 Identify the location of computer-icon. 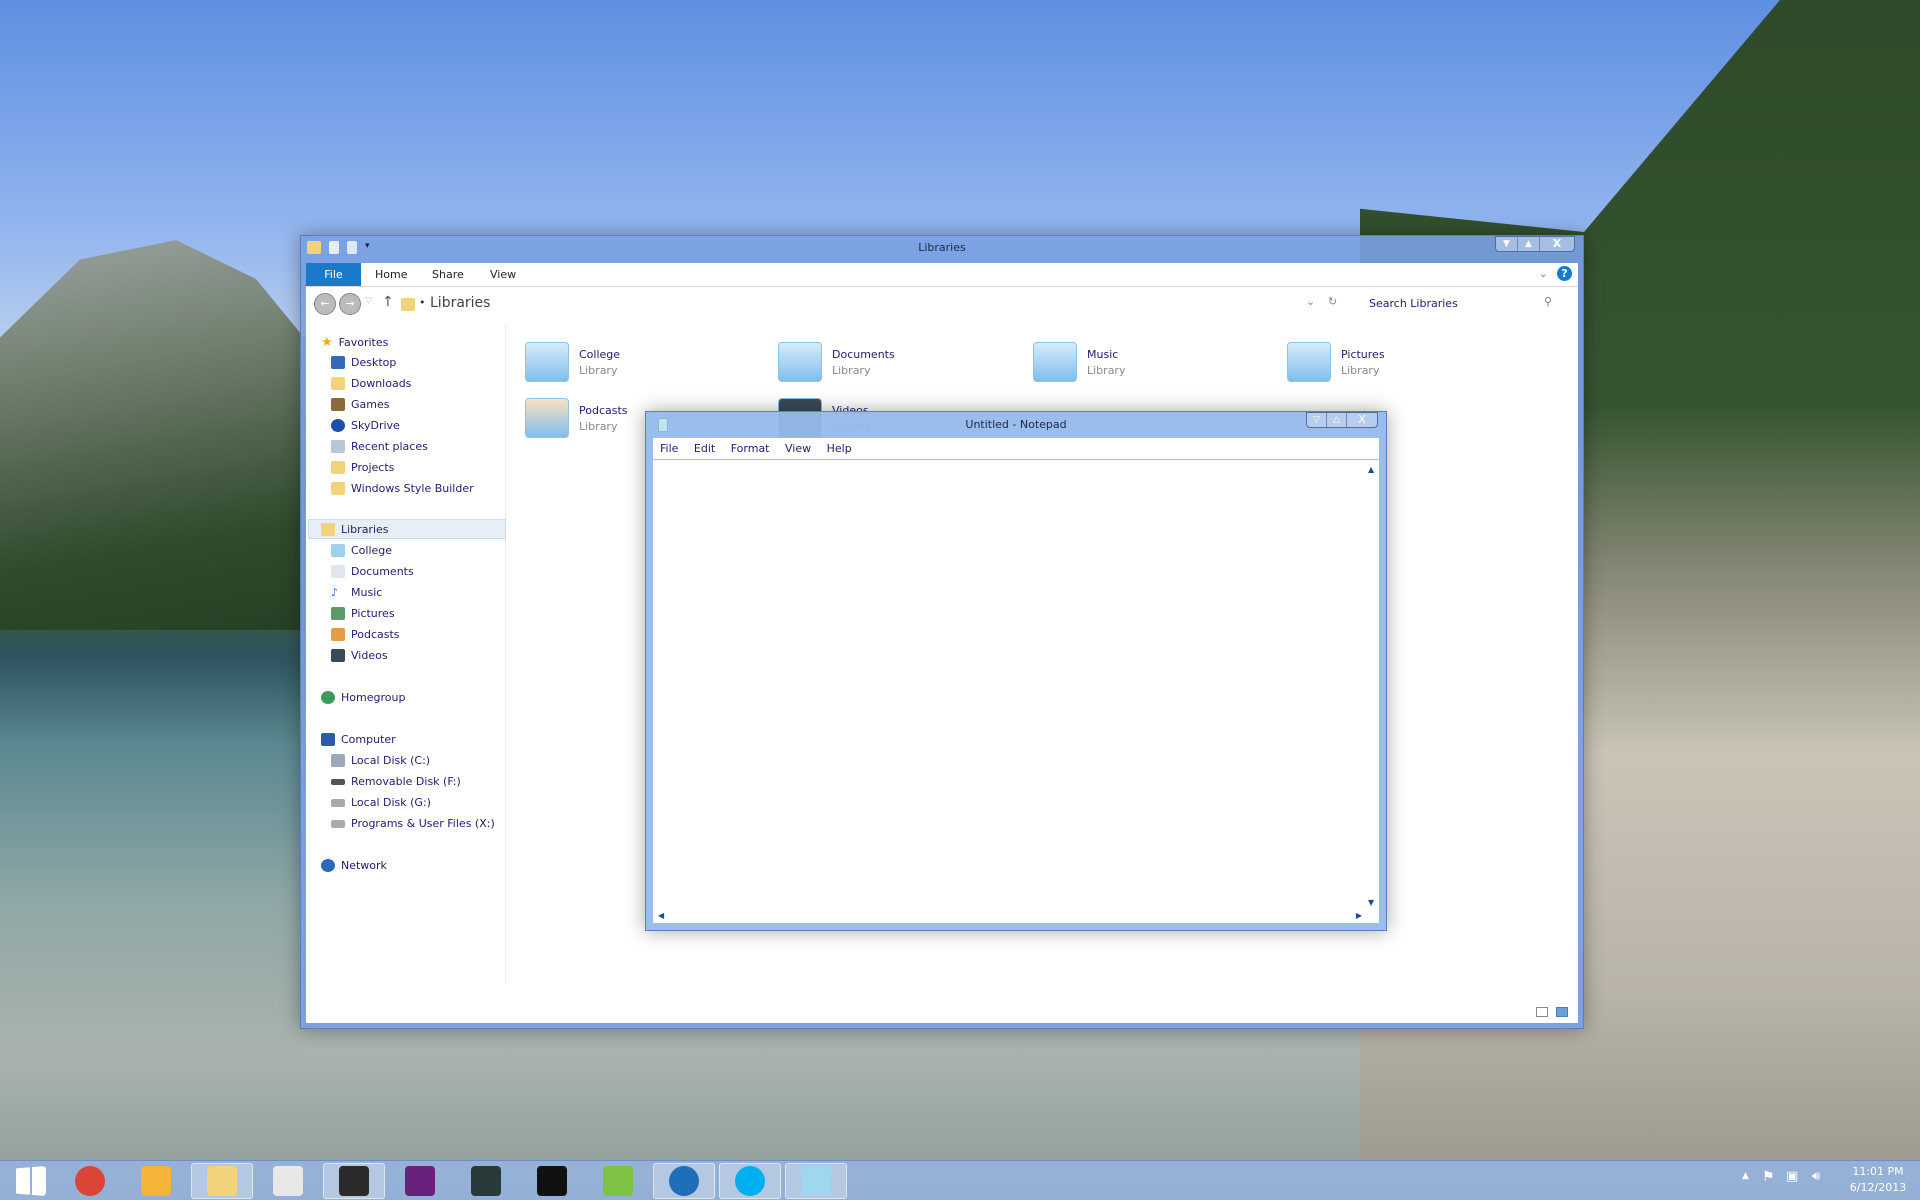
(328, 739).